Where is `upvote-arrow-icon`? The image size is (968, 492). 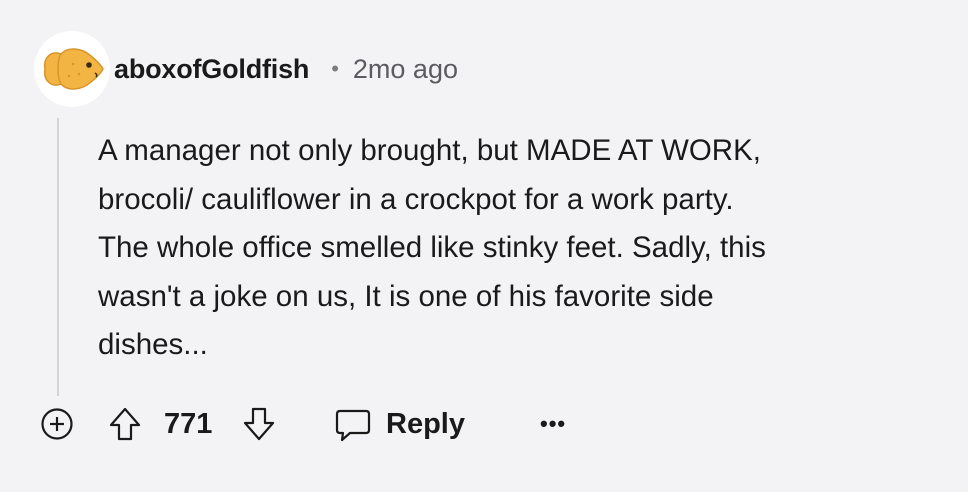
upvote-arrow-icon is located at coordinates (125, 424).